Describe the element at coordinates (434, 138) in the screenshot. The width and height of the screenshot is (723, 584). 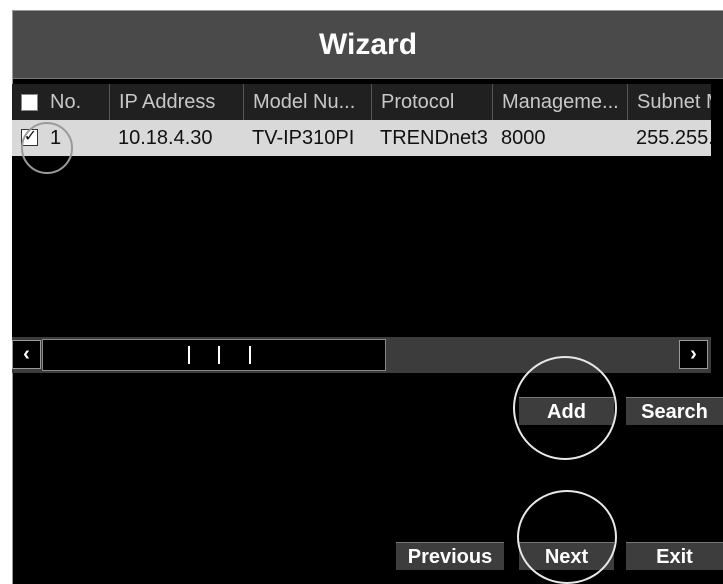
I see `cell-protocol: TRENDnet3` at that location.